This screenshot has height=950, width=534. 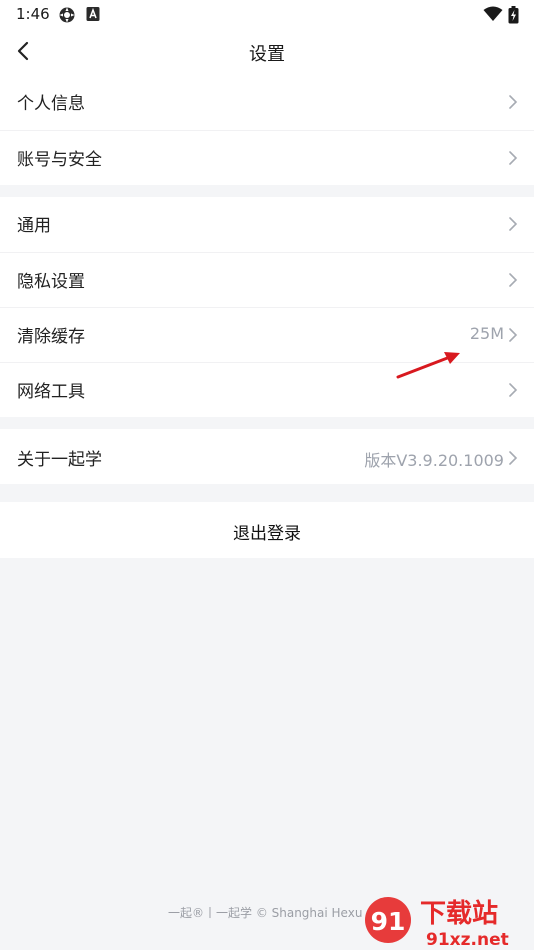 What do you see at coordinates (51, 104) in the screenshot?
I see `row-label: 个人信息` at bounding box center [51, 104].